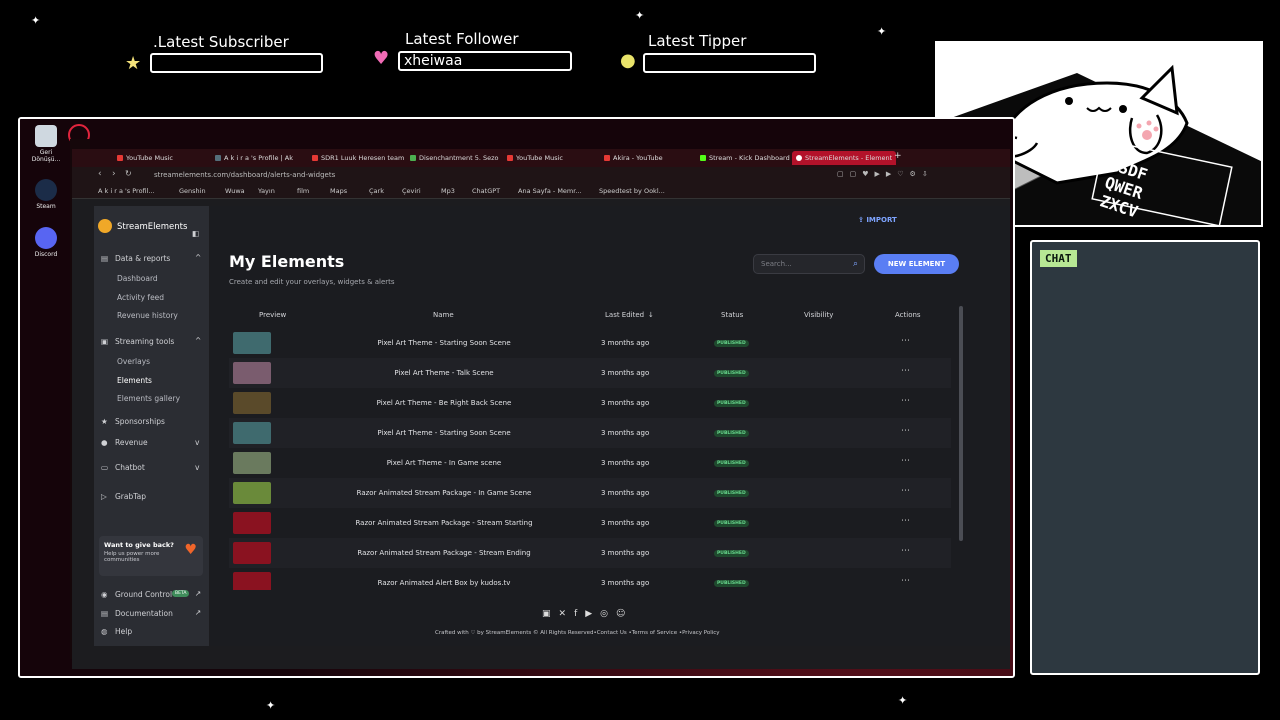  I want to click on bookmark-item: Mp3, so click(448, 191).